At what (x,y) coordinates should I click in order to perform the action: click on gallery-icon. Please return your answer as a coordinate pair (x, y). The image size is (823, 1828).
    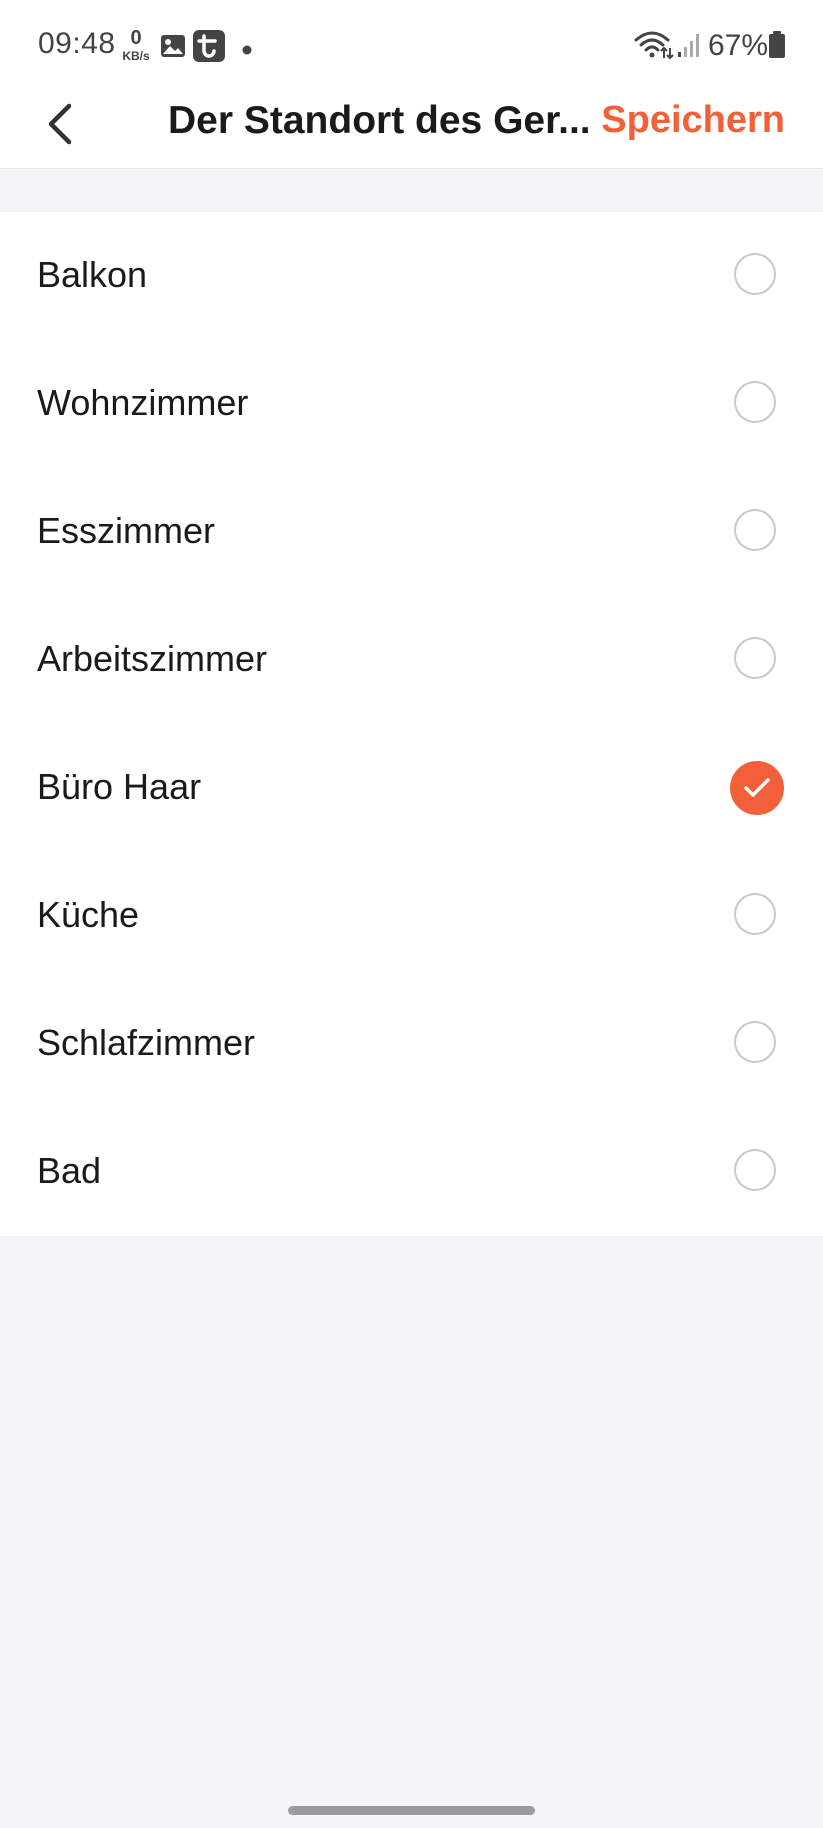
    Looking at the image, I should click on (173, 48).